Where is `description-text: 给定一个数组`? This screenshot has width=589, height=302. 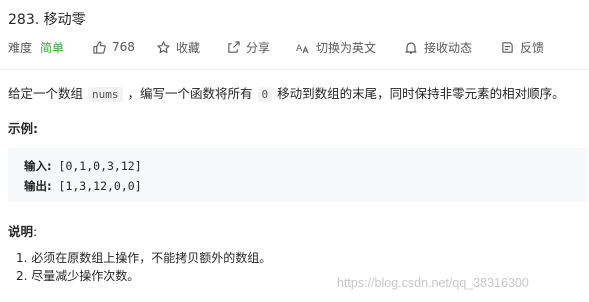
description-text: 给定一个数组 is located at coordinates (46, 93).